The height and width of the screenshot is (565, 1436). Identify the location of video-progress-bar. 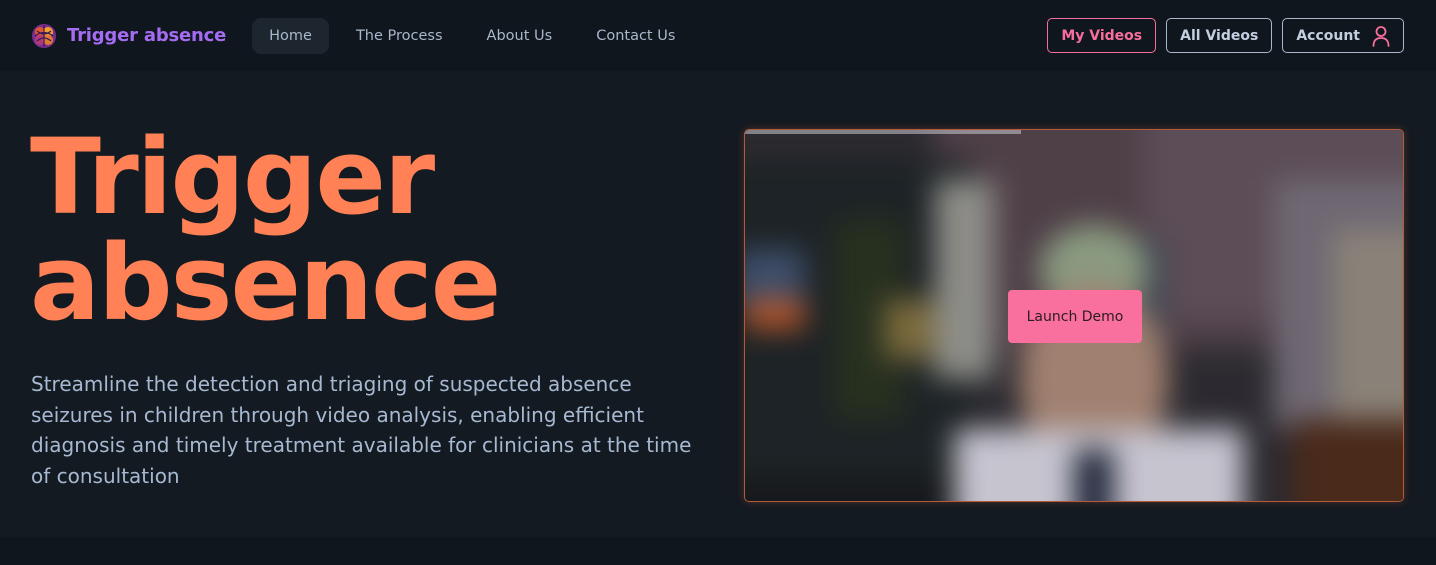
(883, 132).